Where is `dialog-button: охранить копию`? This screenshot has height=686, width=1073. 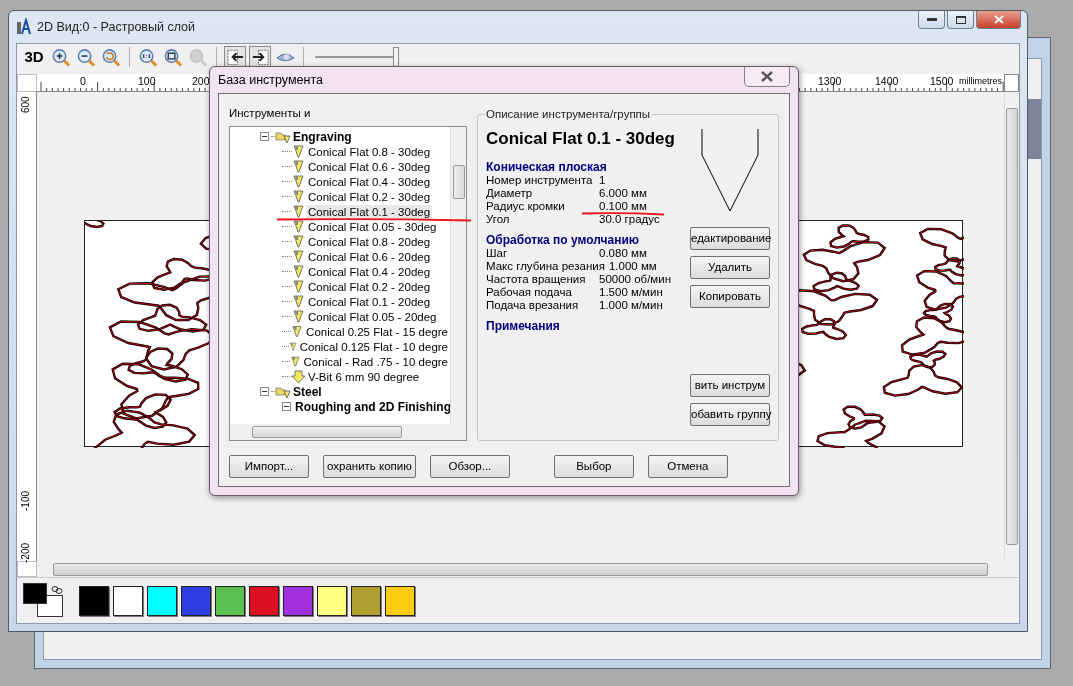
dialog-button: охранить копию is located at coordinates (369, 466).